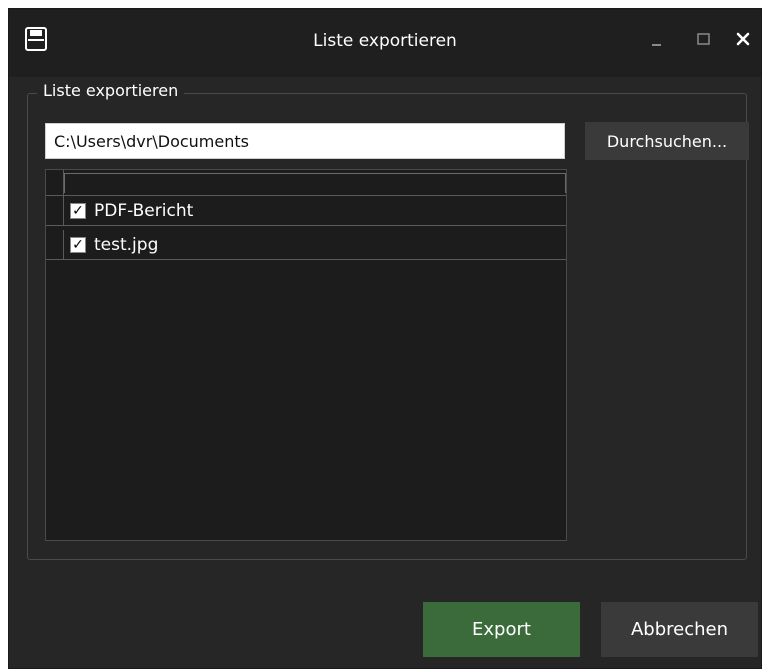 The height and width of the screenshot is (670, 769). What do you see at coordinates (704, 39) in the screenshot?
I see `maximize-icon` at bounding box center [704, 39].